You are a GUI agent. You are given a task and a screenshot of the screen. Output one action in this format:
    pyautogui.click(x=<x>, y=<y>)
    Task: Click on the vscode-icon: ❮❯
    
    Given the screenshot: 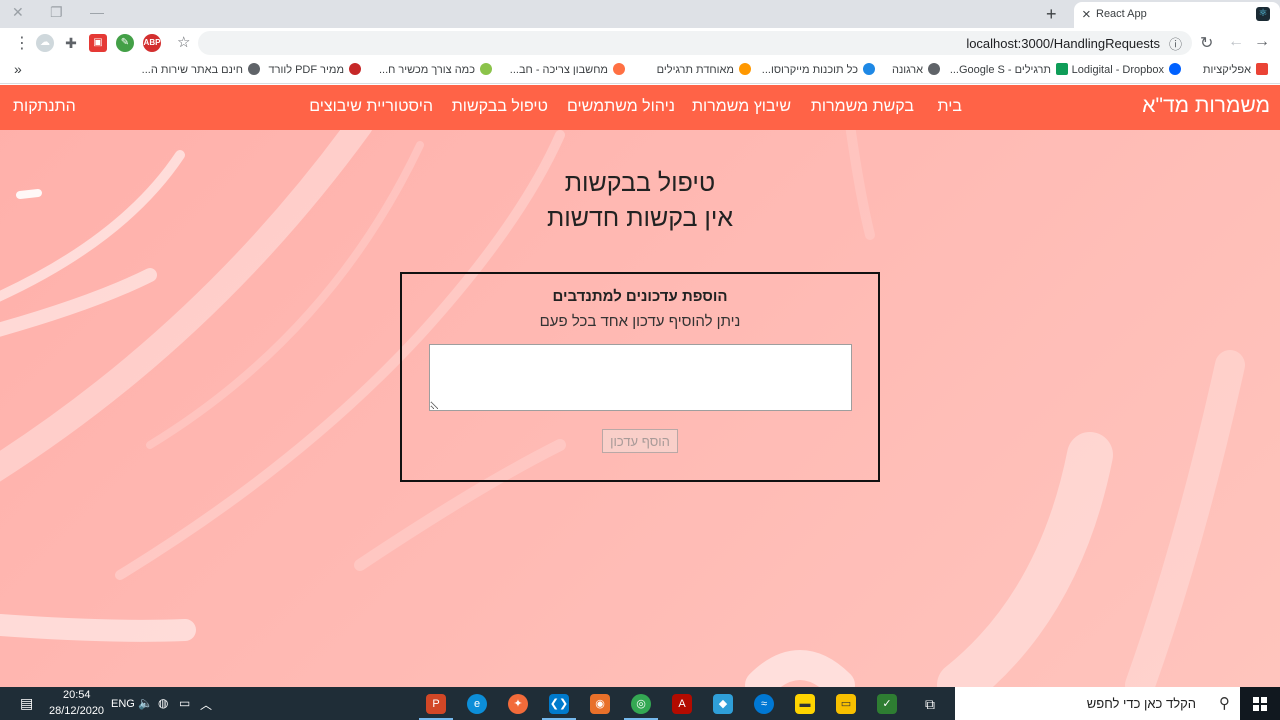 What is the action you would take?
    pyautogui.click(x=559, y=704)
    